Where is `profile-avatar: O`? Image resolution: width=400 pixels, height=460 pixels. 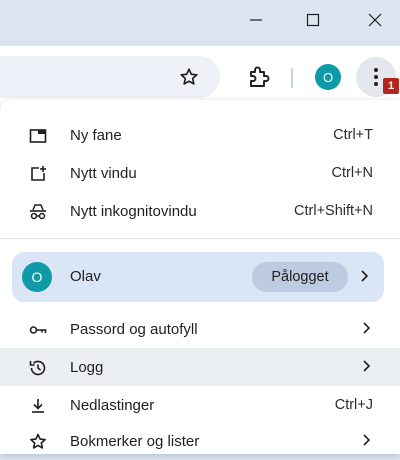 profile-avatar: O is located at coordinates (37, 277).